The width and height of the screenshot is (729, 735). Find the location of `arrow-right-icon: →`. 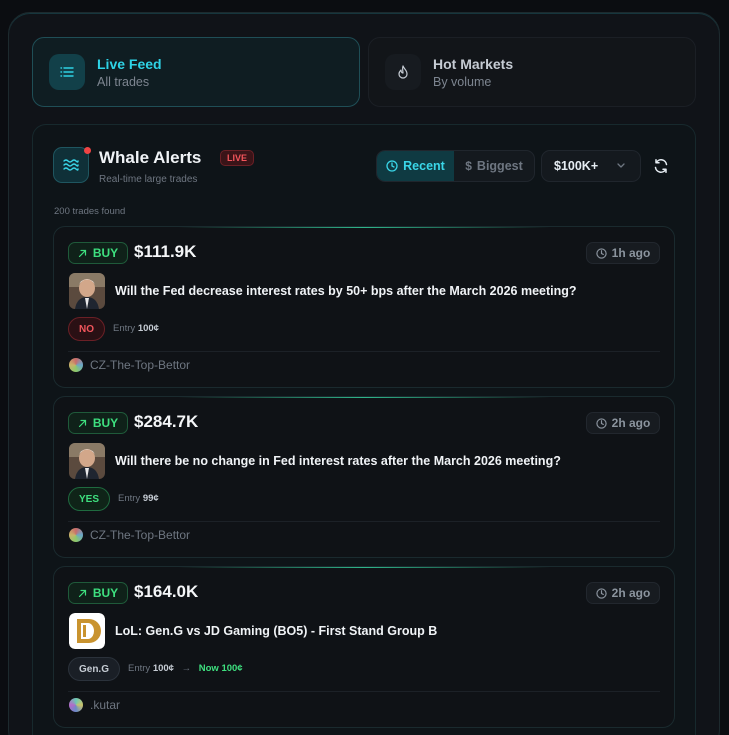

arrow-right-icon: → is located at coordinates (186, 668).